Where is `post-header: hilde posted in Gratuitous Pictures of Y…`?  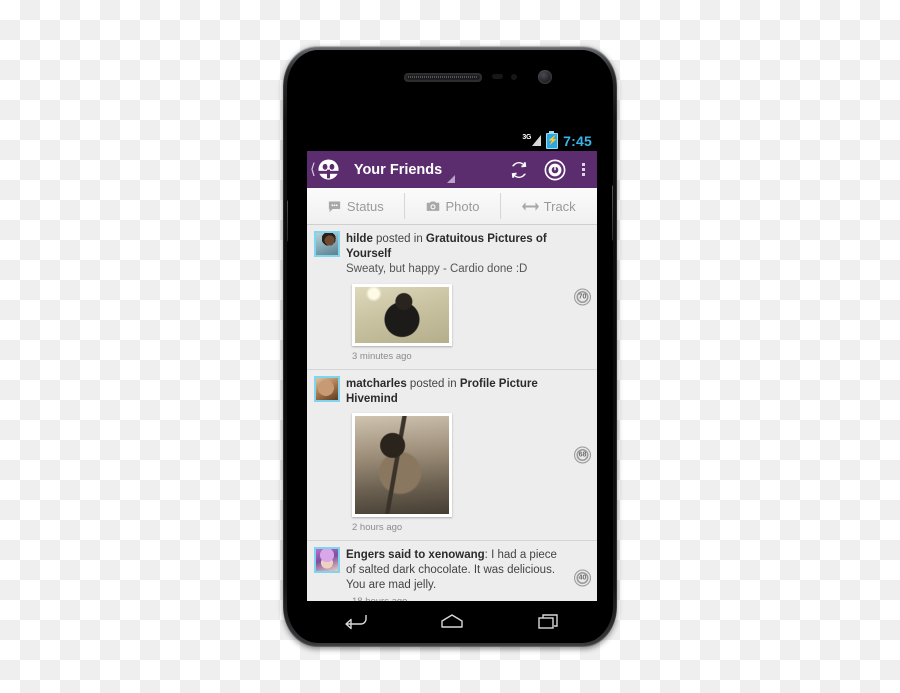
post-header: hilde posted in Gratuitous Pictures of Y… is located at coordinates (440, 254).